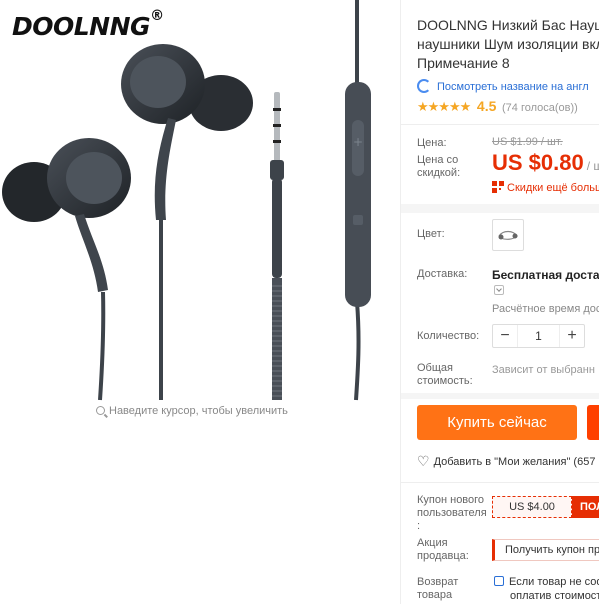  I want to click on sale-price: US $0.80/ шт, so click(545, 163).